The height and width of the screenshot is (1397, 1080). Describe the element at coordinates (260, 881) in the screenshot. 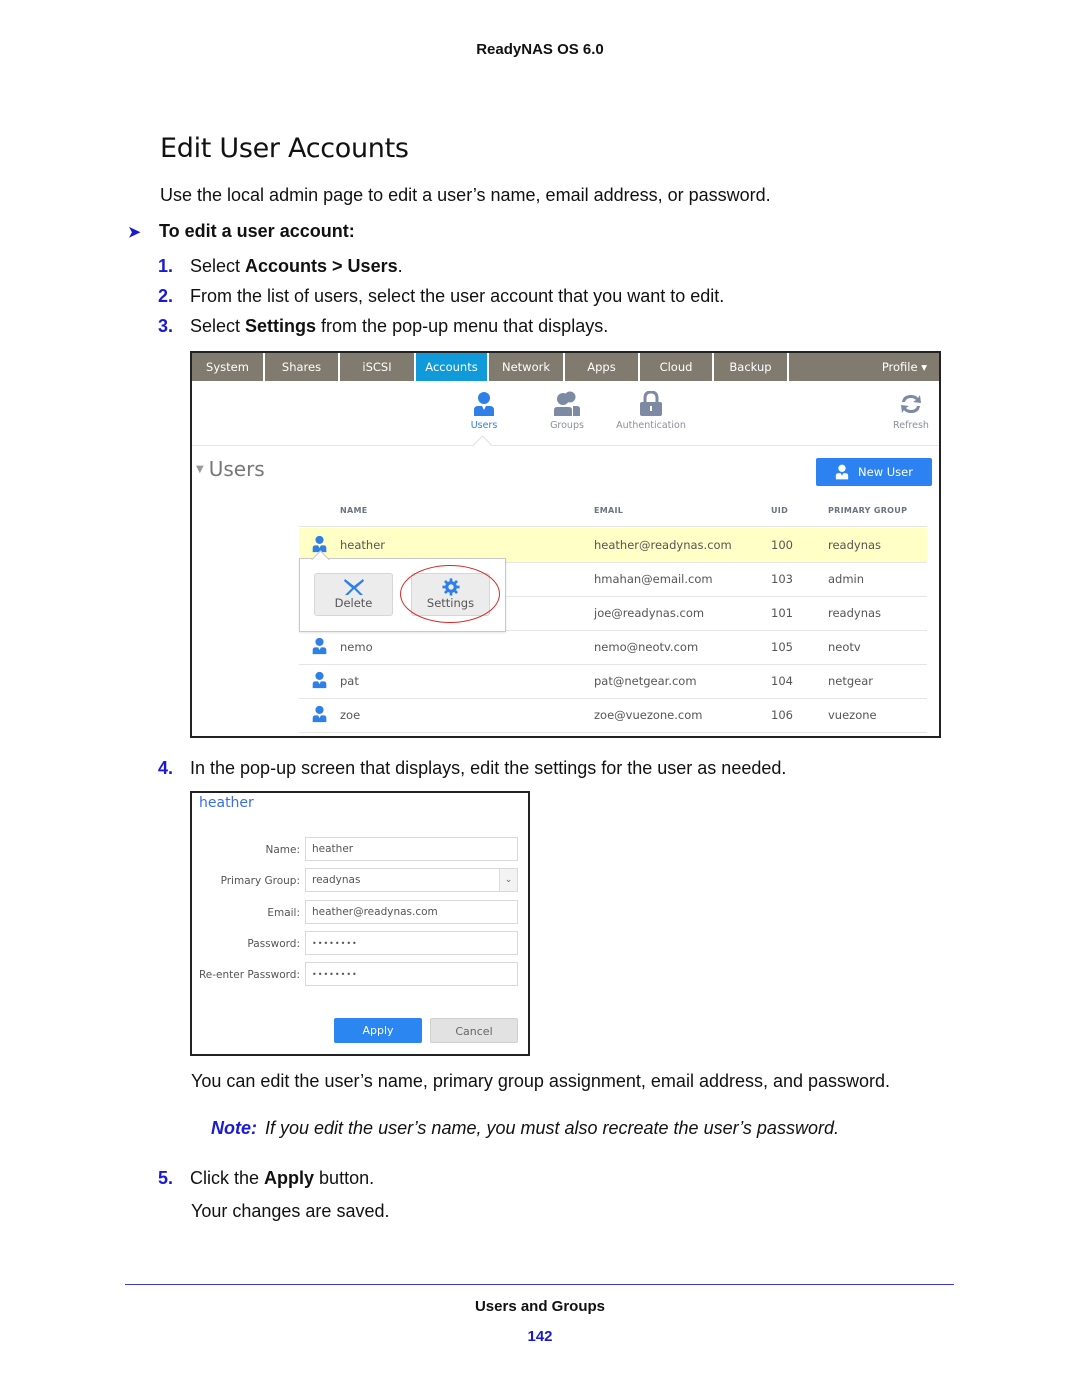

I see `primary-group-label: Primary Group:` at that location.